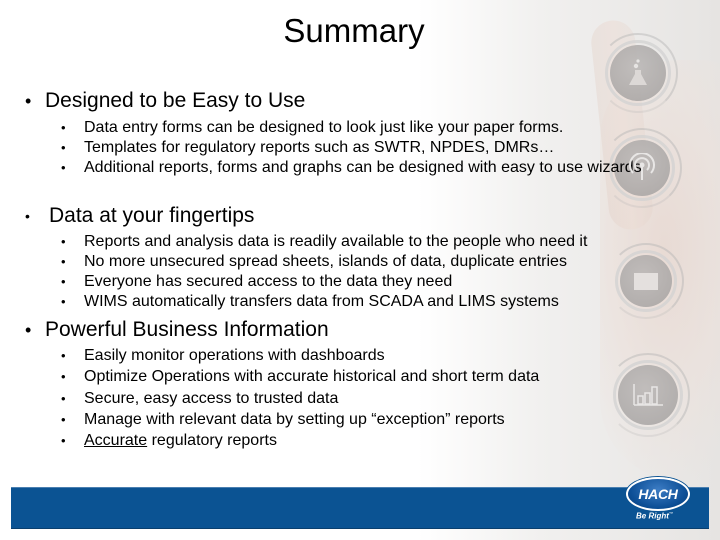  What do you see at coordinates (670, 513) in the screenshot?
I see `trademark-symbol: ™` at bounding box center [670, 513].